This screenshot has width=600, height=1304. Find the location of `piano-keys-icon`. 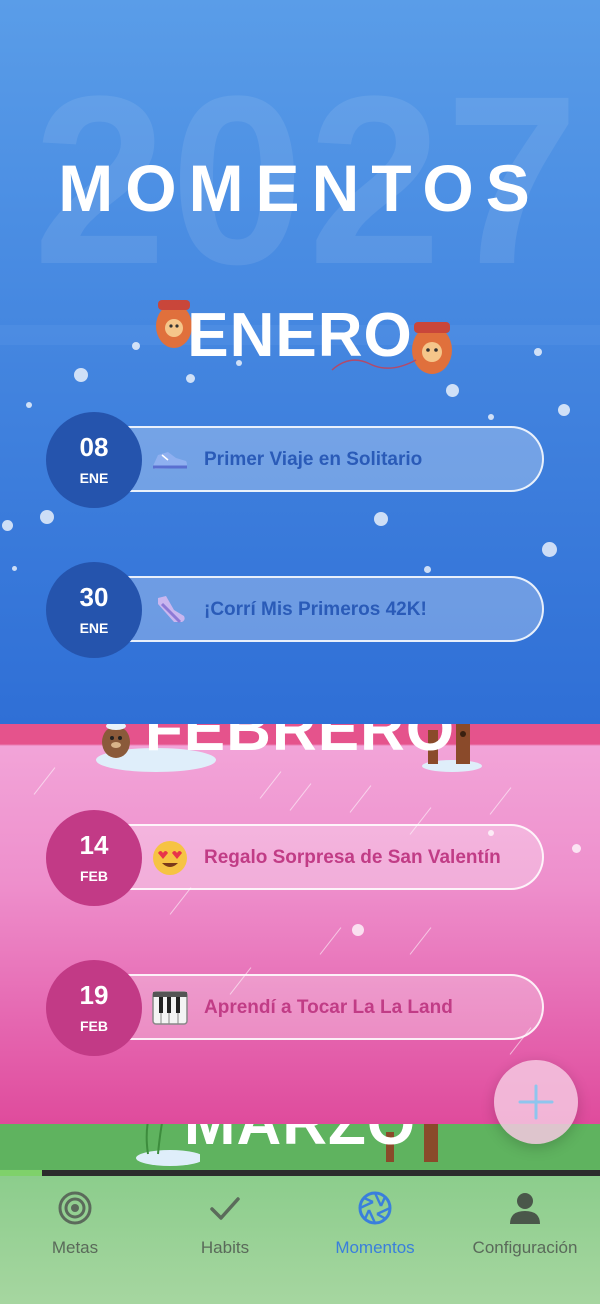

piano-keys-icon is located at coordinates (170, 1008).